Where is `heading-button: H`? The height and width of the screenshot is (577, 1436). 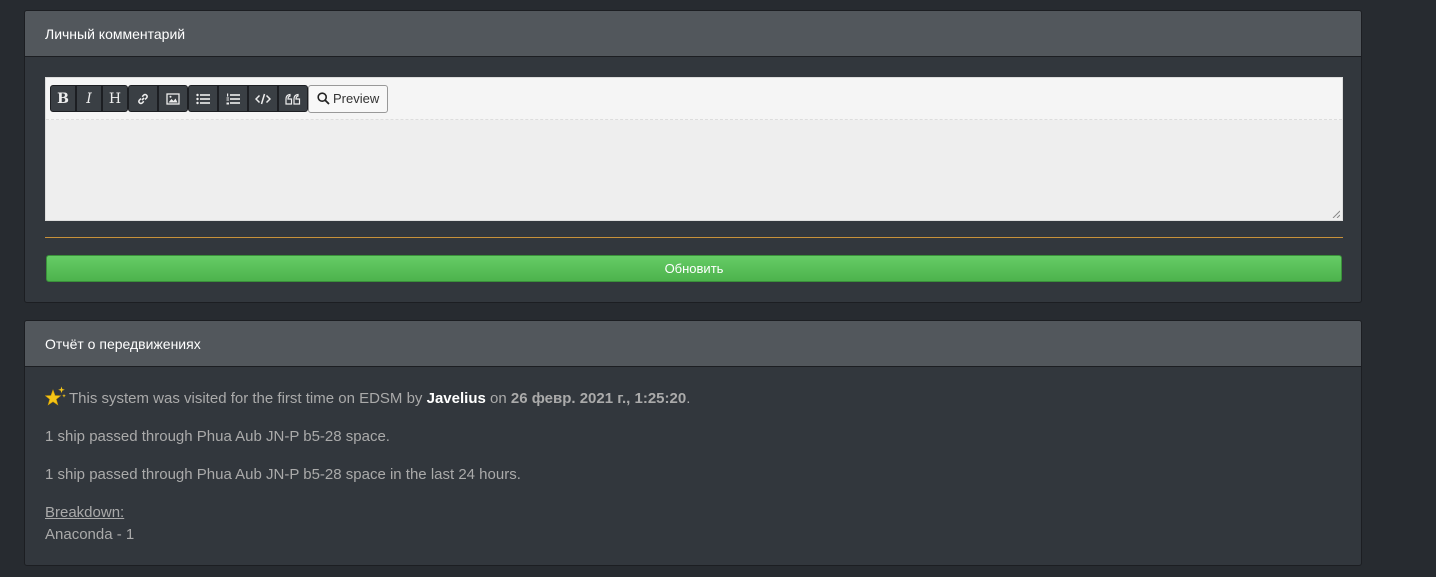 heading-button: H is located at coordinates (115, 98).